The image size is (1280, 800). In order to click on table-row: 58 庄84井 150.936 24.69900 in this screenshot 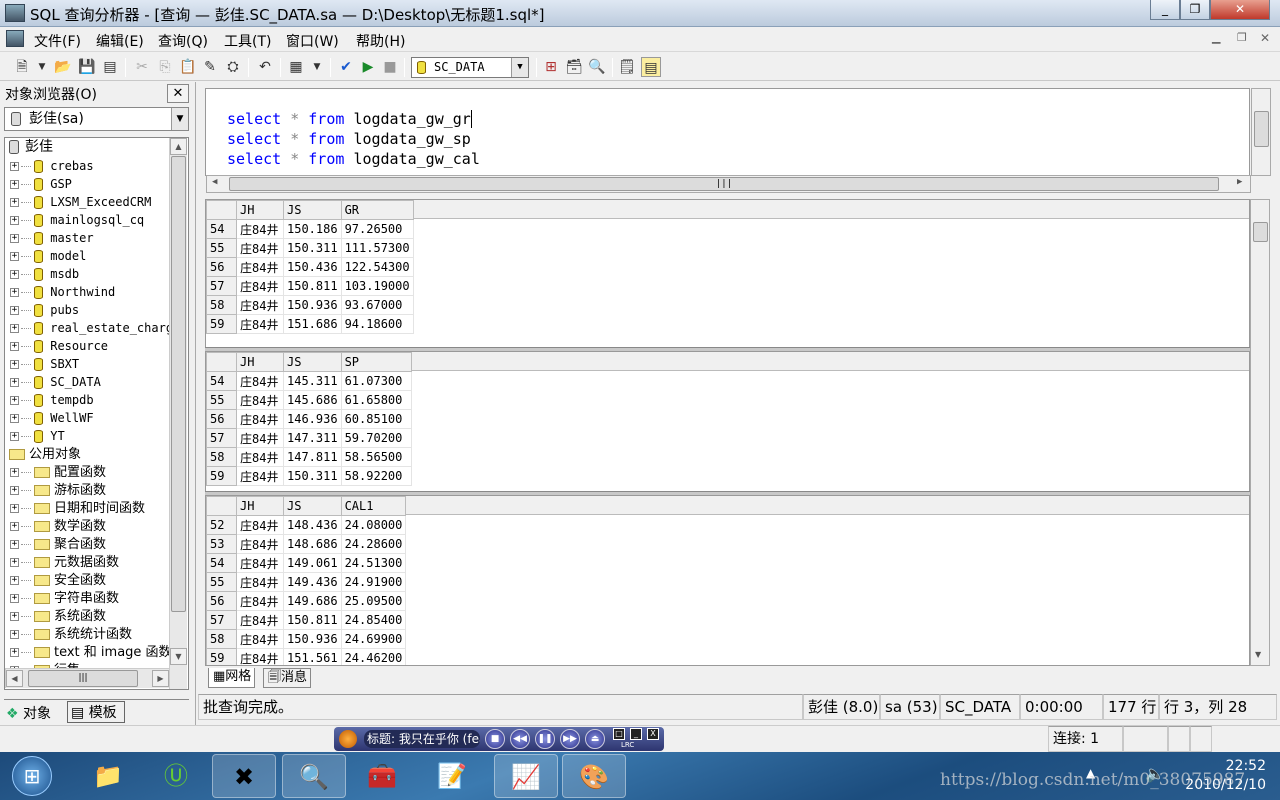, I will do `click(306, 639)`.